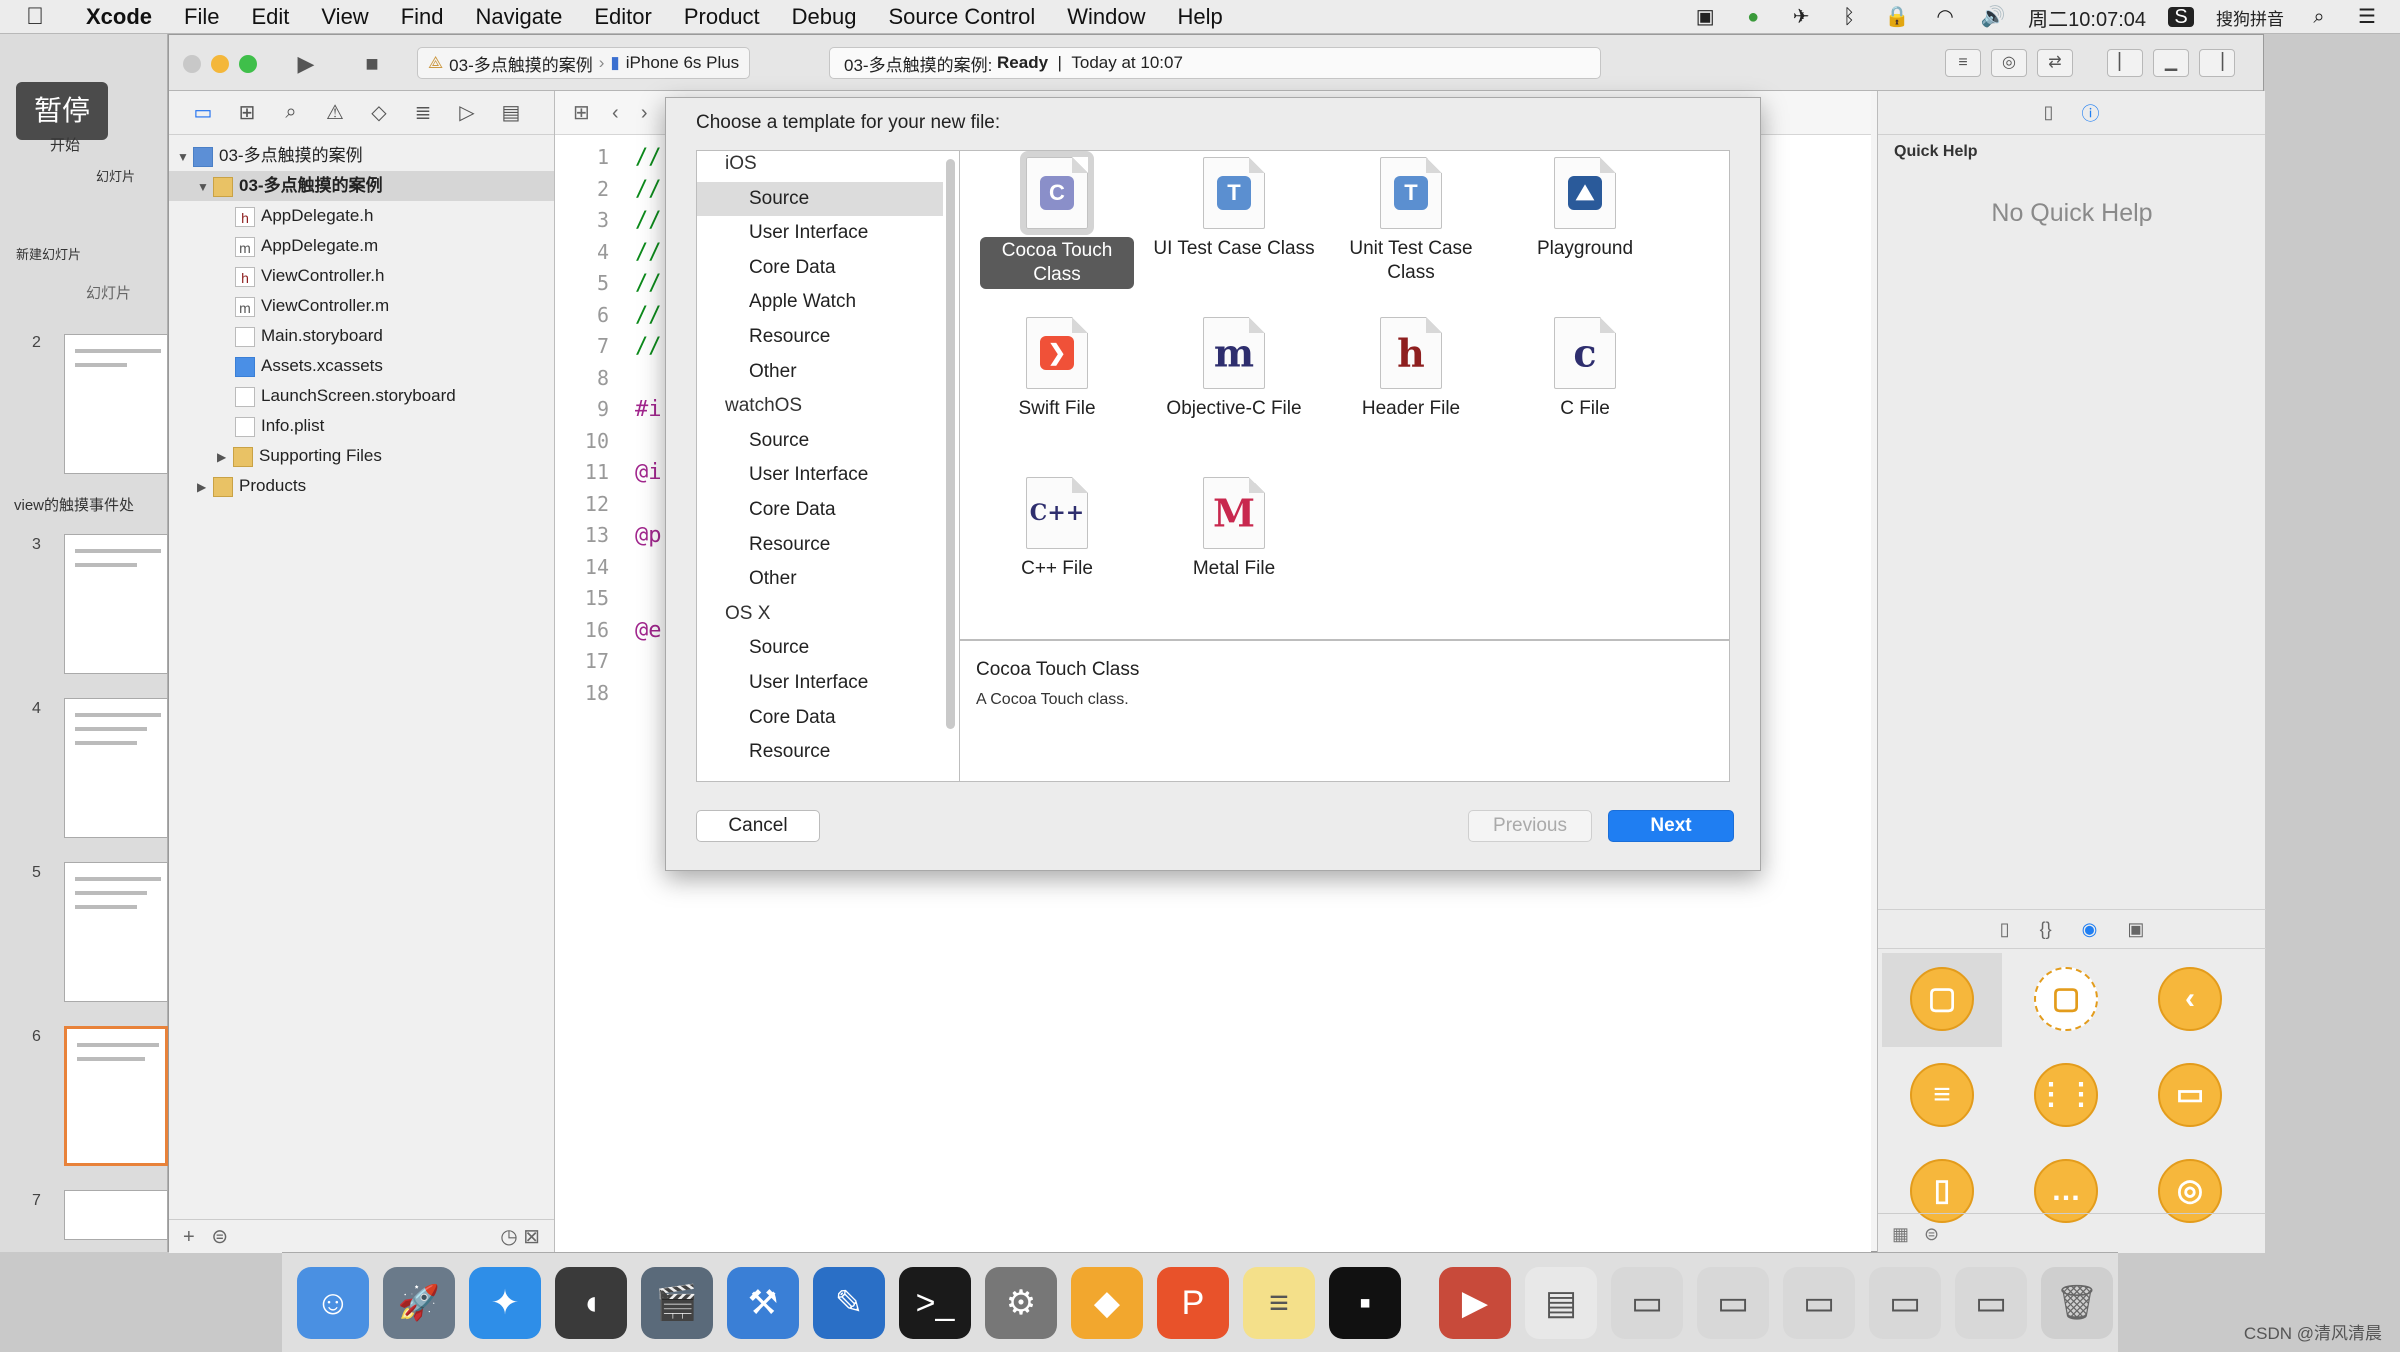 The height and width of the screenshot is (1352, 2400). Describe the element at coordinates (1942, 1096) in the screenshot. I see `library-item: ≡` at that location.